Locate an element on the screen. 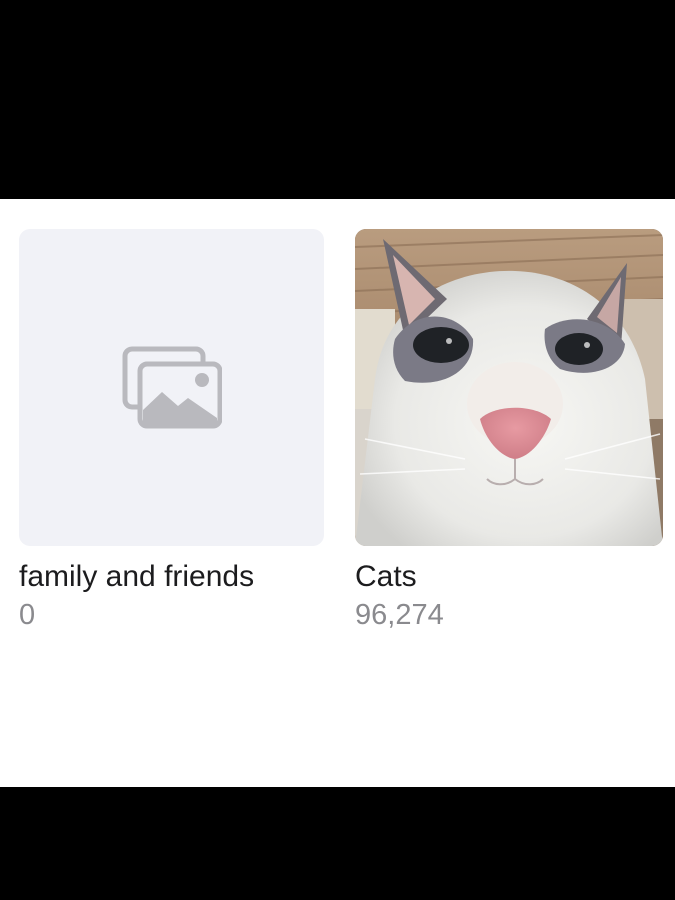 Image resolution: width=675 pixels, height=900 pixels. photos-placeholder-icon is located at coordinates (172, 388).